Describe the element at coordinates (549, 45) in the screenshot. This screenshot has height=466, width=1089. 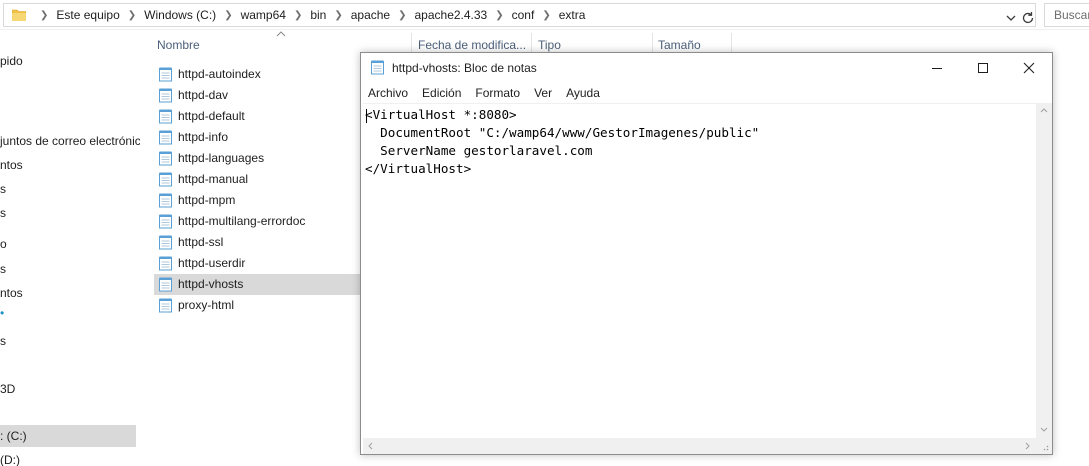
I see `column-header-type: Tipo` at that location.